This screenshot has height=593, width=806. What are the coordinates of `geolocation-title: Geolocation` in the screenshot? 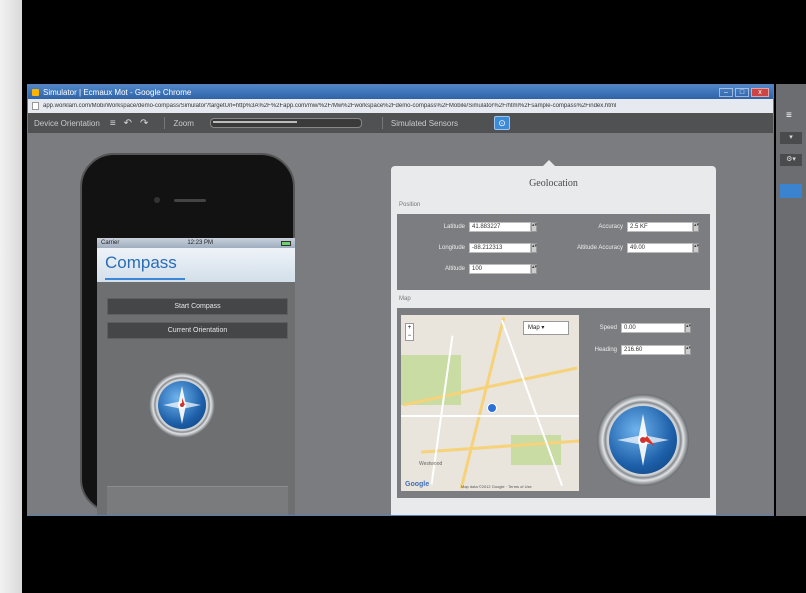 It's located at (553, 183).